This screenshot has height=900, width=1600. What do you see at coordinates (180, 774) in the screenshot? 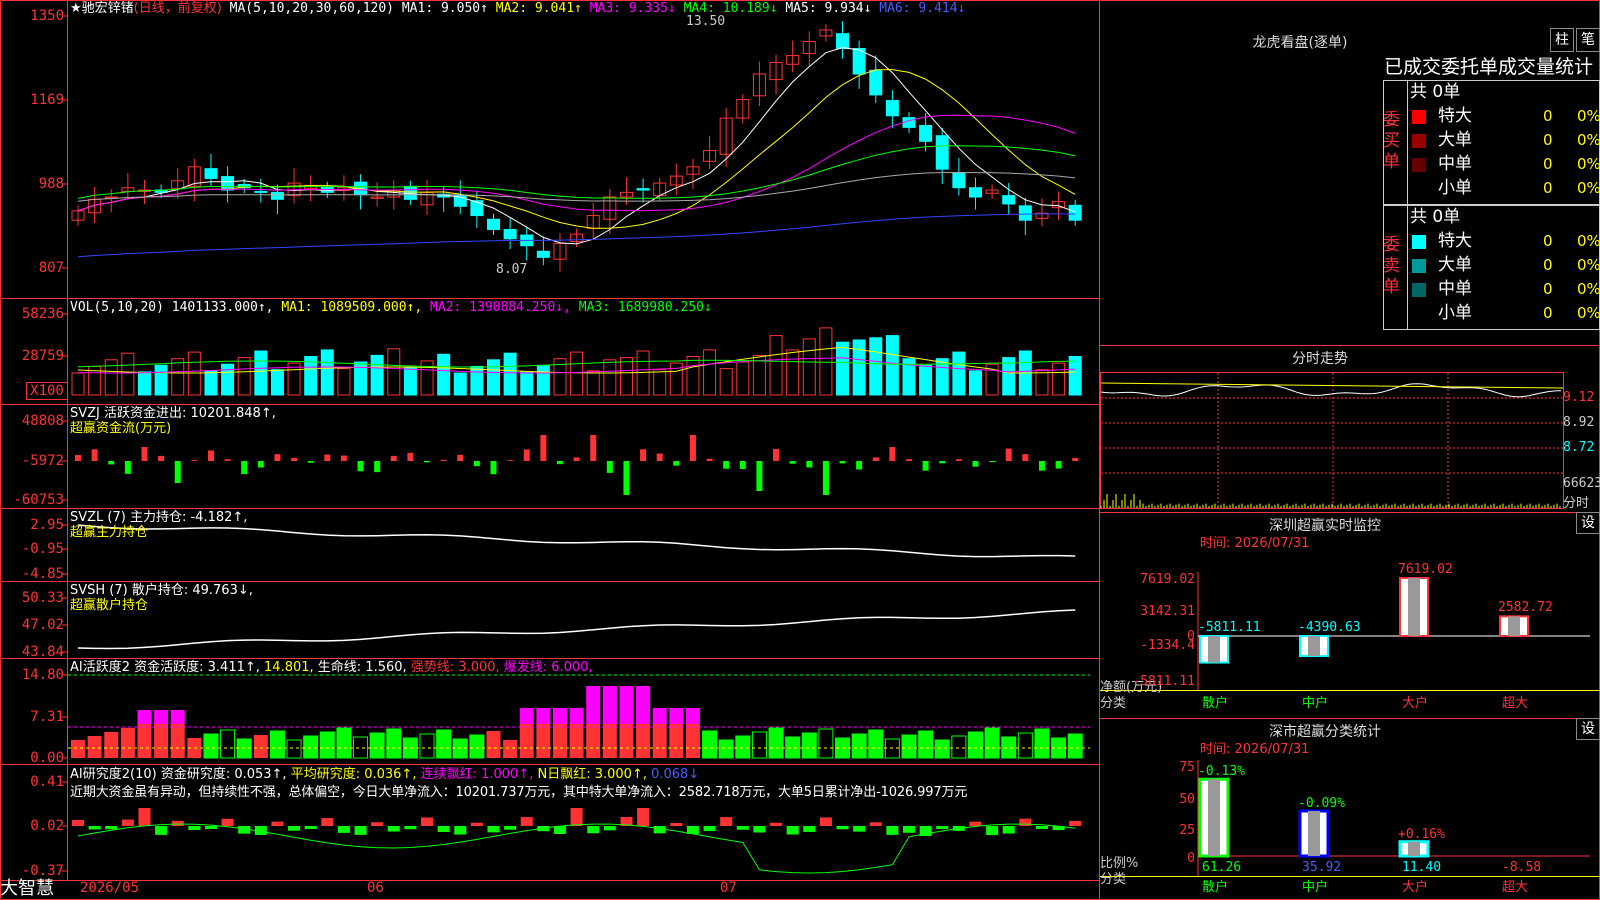
I see `research-value-0: AI研究度2(10) 资金研究度: 0.053↑,` at bounding box center [180, 774].